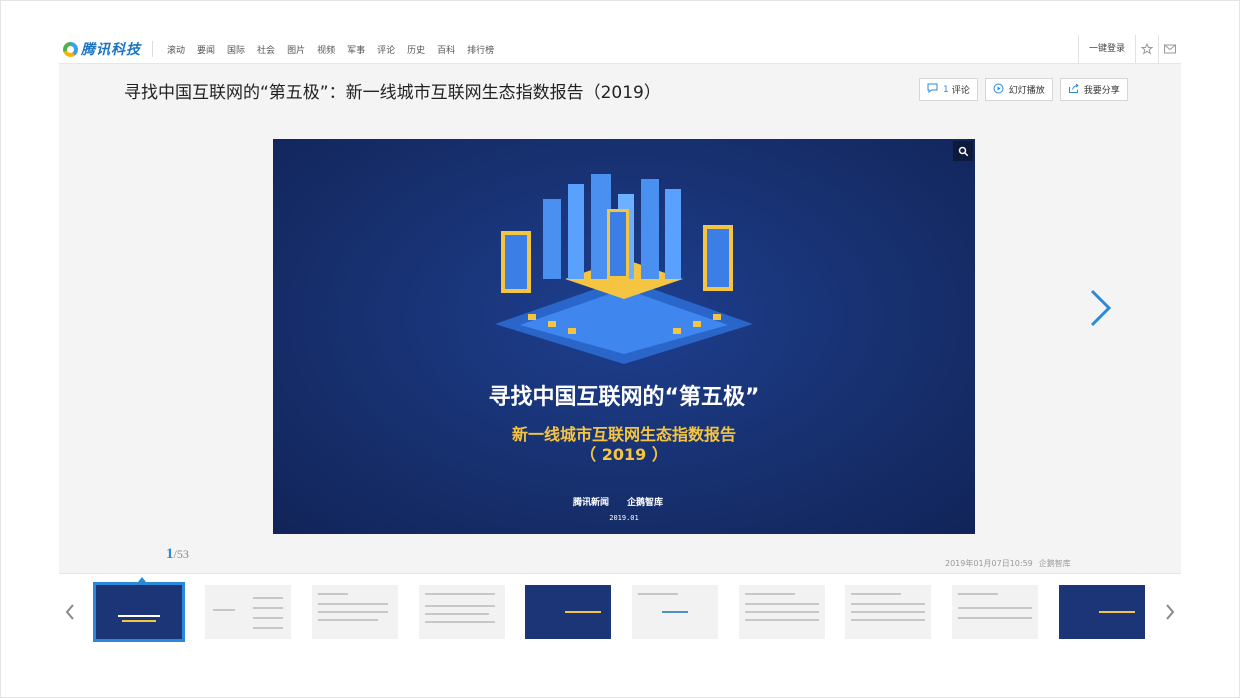 Image resolution: width=1240 pixels, height=698 pixels. Describe the element at coordinates (998, 90) in the screenshot. I see `play-icon` at that location.